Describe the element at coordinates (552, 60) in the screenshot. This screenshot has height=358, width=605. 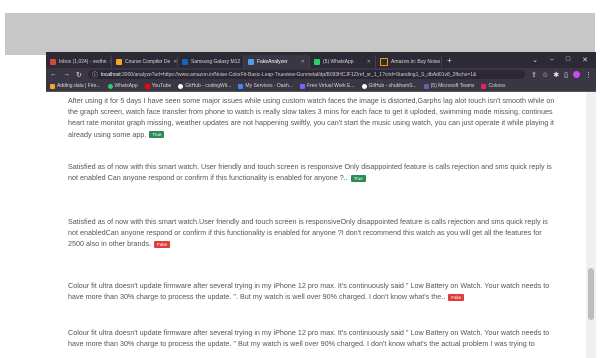
I see `minimize-icon: –` at that location.